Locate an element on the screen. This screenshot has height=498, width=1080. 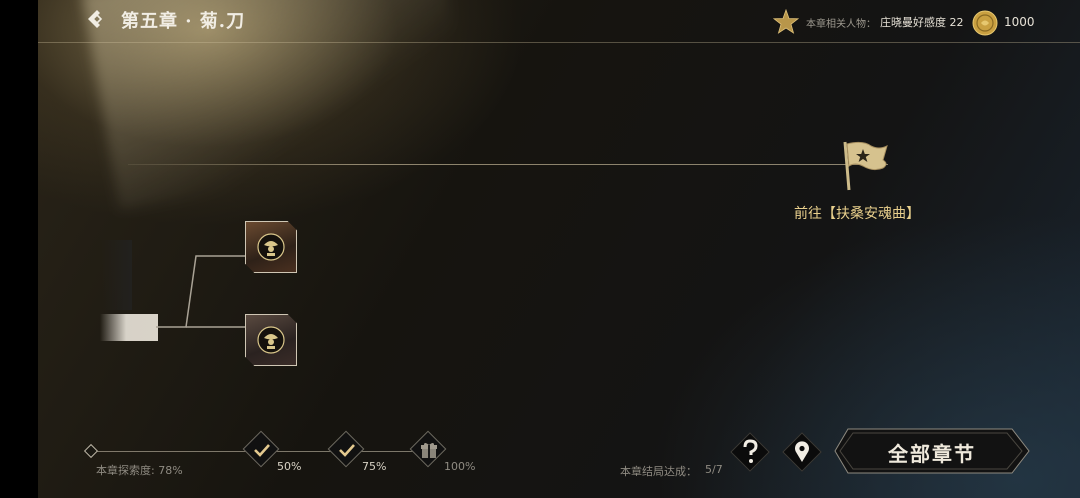
milestone-75-label: 75% is located at coordinates (374, 466).